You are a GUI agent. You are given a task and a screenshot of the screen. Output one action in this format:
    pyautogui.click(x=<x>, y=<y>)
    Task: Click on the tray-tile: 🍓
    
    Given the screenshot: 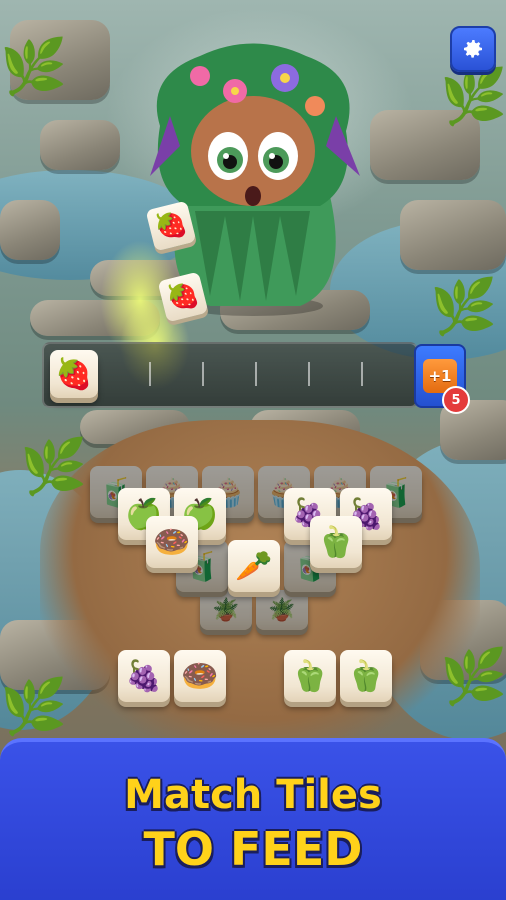 What is the action you would take?
    pyautogui.click(x=74, y=374)
    